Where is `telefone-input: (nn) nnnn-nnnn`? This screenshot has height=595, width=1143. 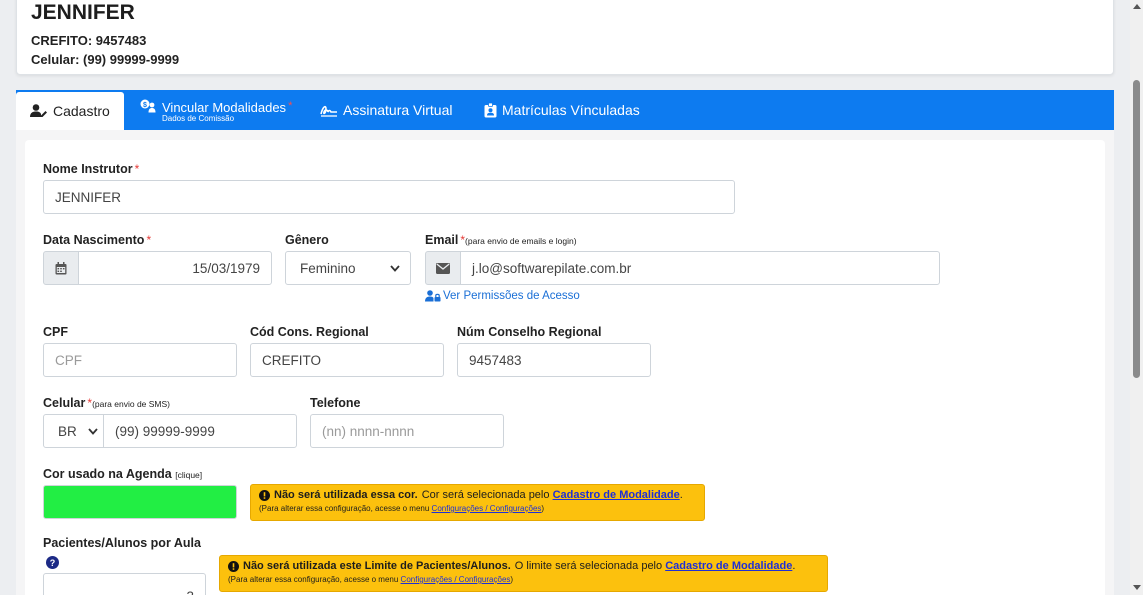
telefone-input: (nn) nnnn-nnnn is located at coordinates (407, 431).